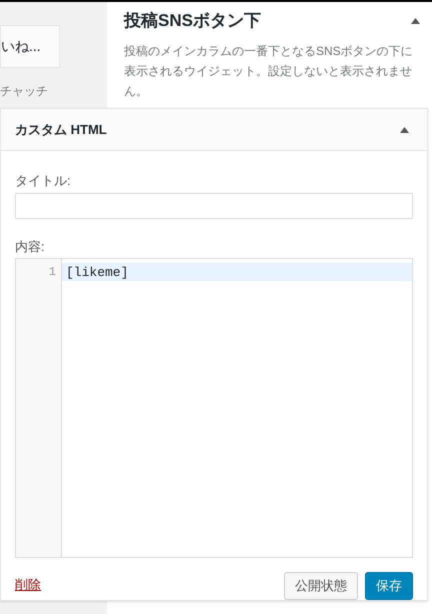 The width and height of the screenshot is (432, 614). What do you see at coordinates (269, 71) in the screenshot?
I see `widget-description: 投稿のメインカラムの一番下となるSNSボタンの下に表示されるウイジェット。設定しないと表示されません。` at bounding box center [269, 71].